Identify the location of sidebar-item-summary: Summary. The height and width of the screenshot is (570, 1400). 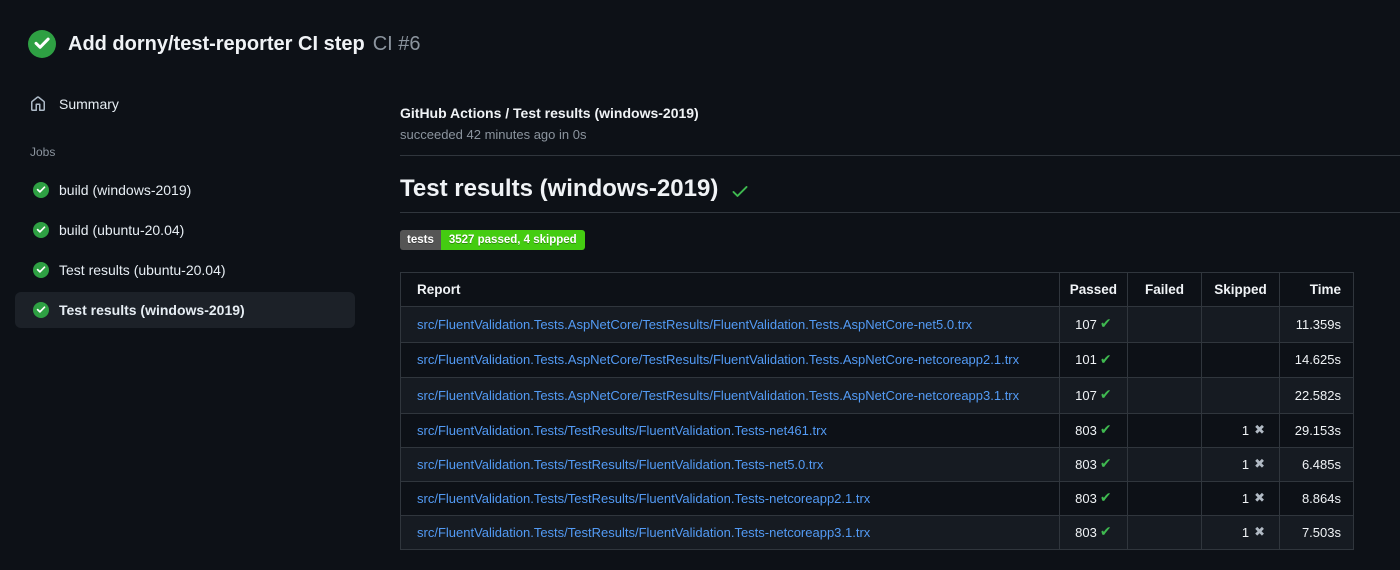
(185, 104).